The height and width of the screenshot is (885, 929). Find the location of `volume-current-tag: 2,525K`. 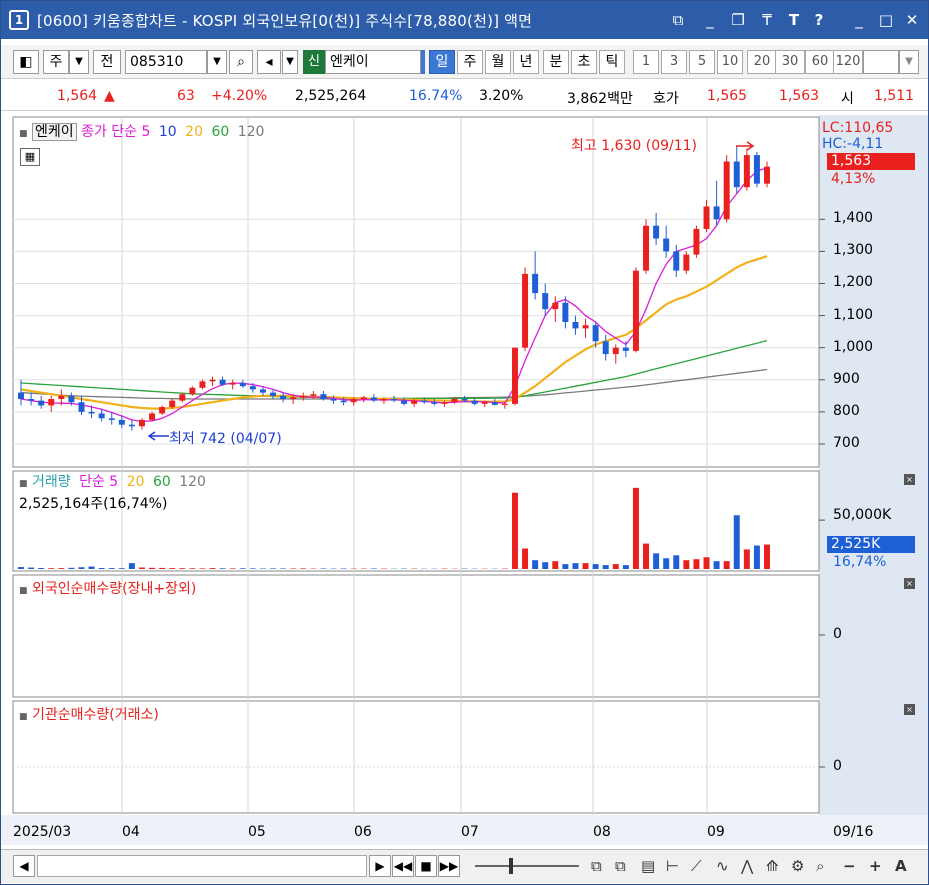

volume-current-tag: 2,525K is located at coordinates (871, 544).